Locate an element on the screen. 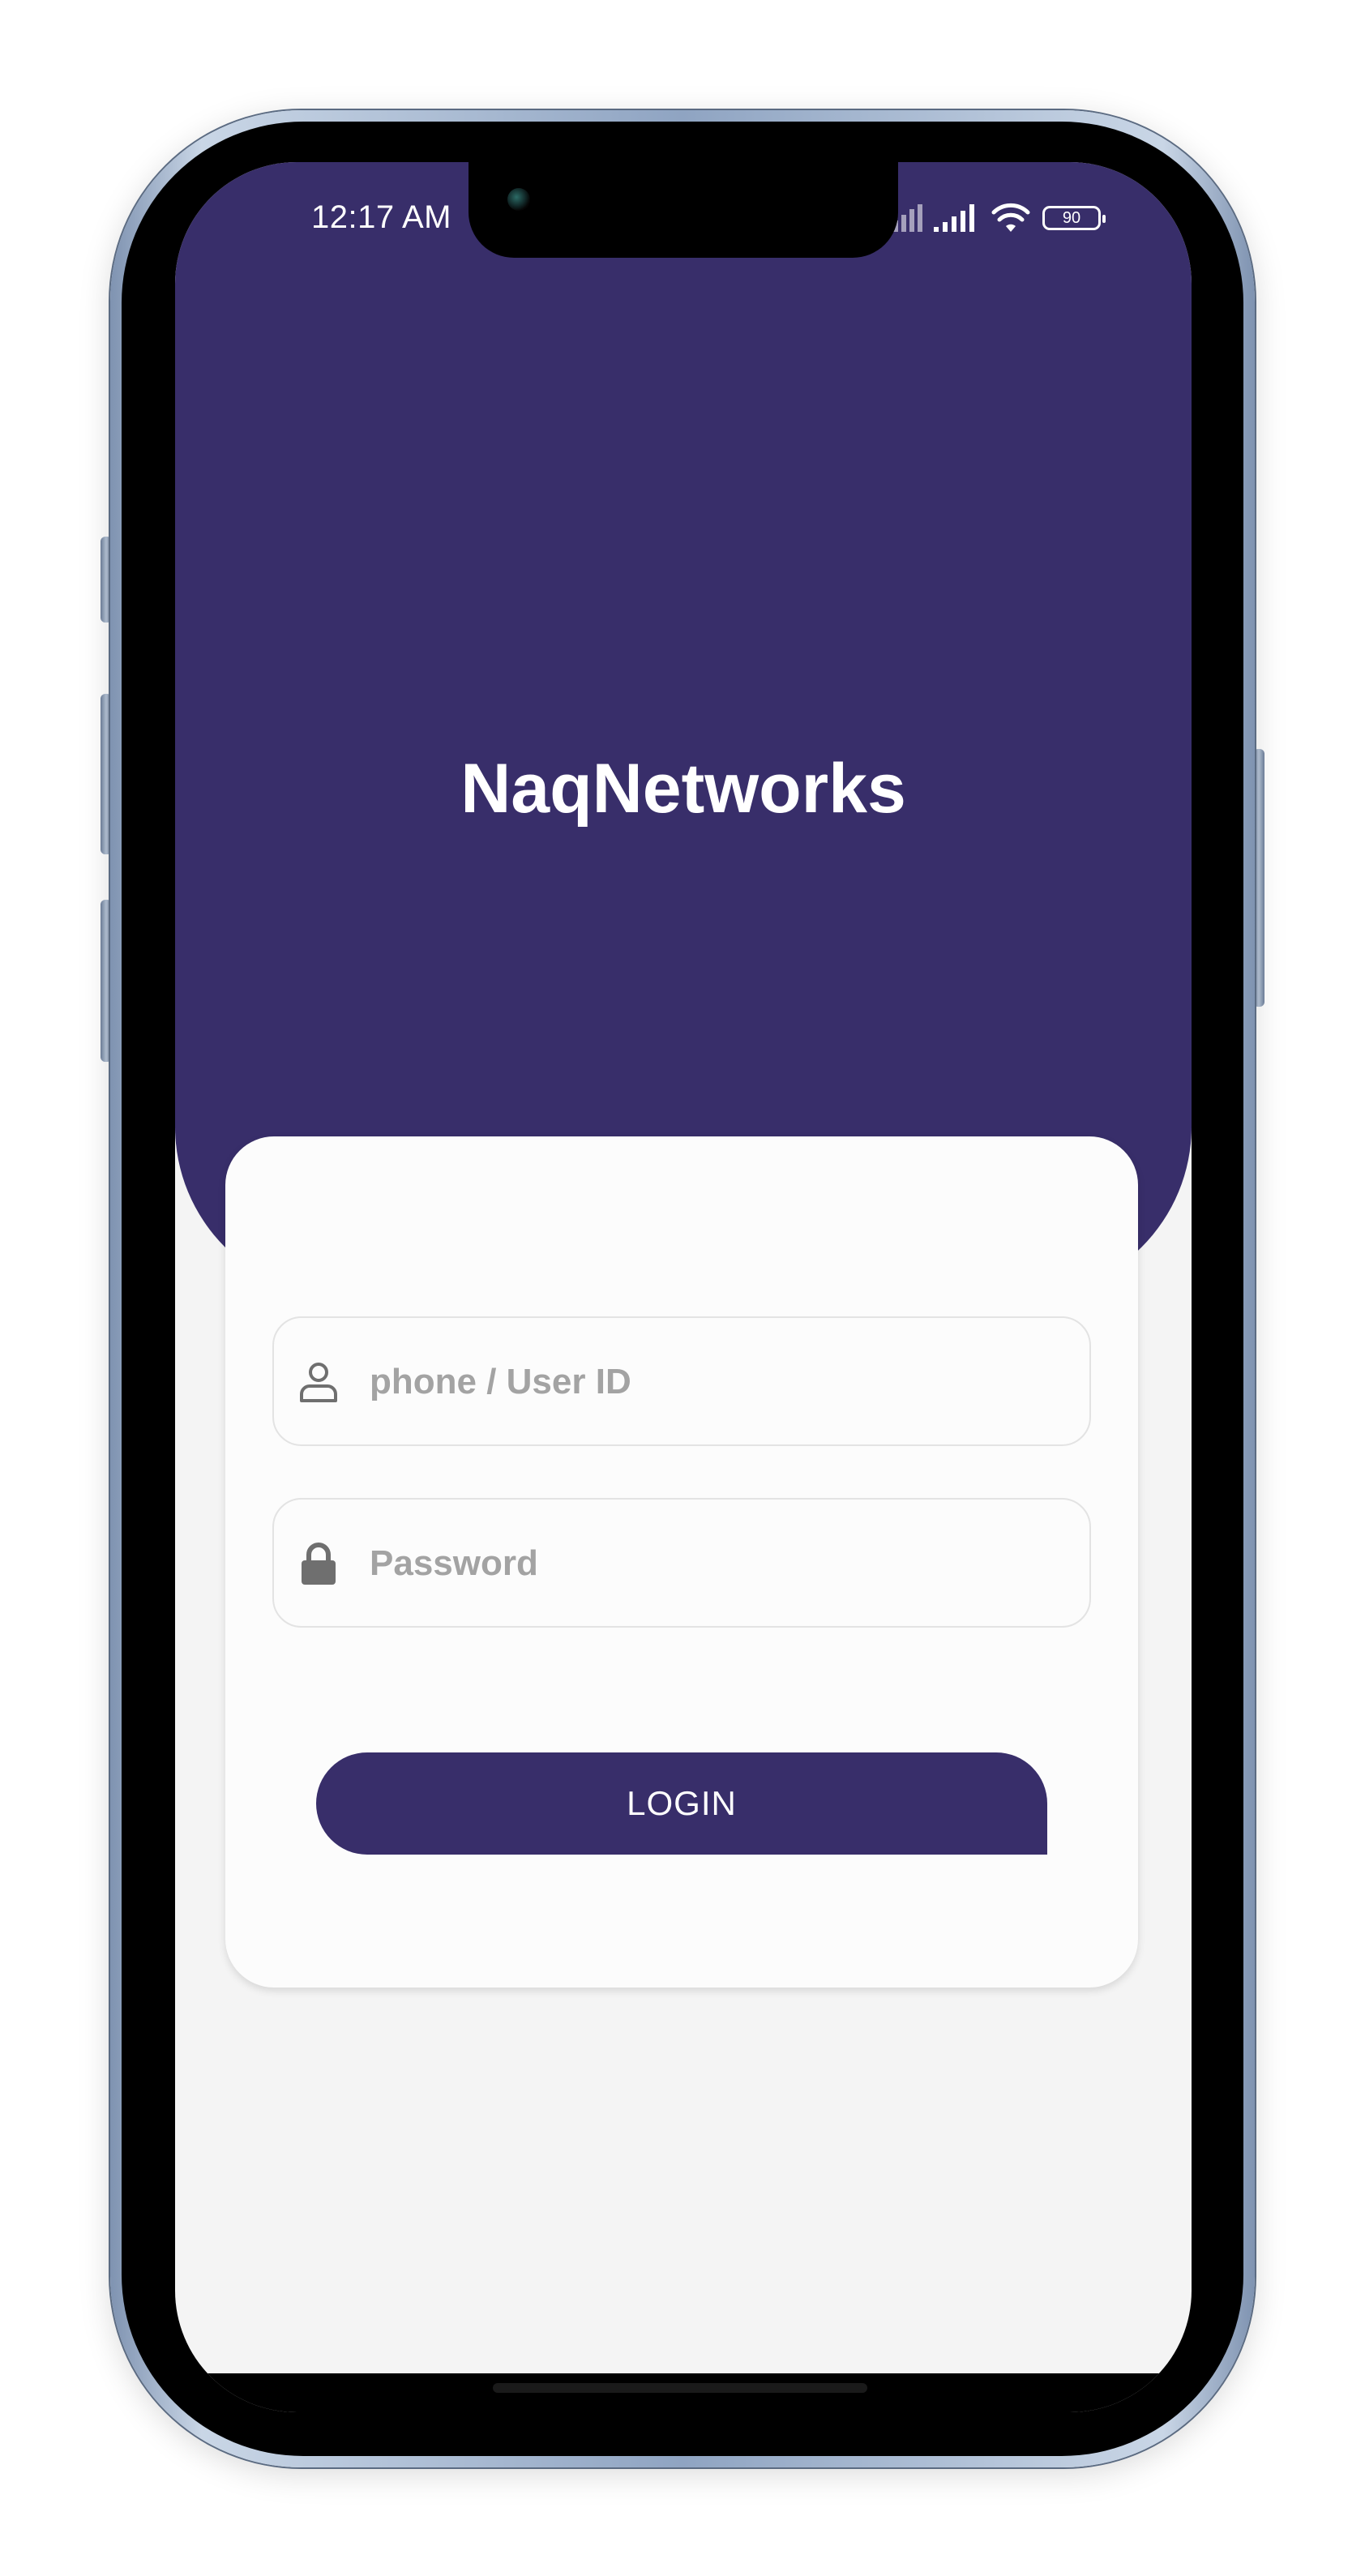 Image resolution: width=1365 pixels, height=2576 pixels. user-id-placeholder: phone / User ID is located at coordinates (500, 1381).